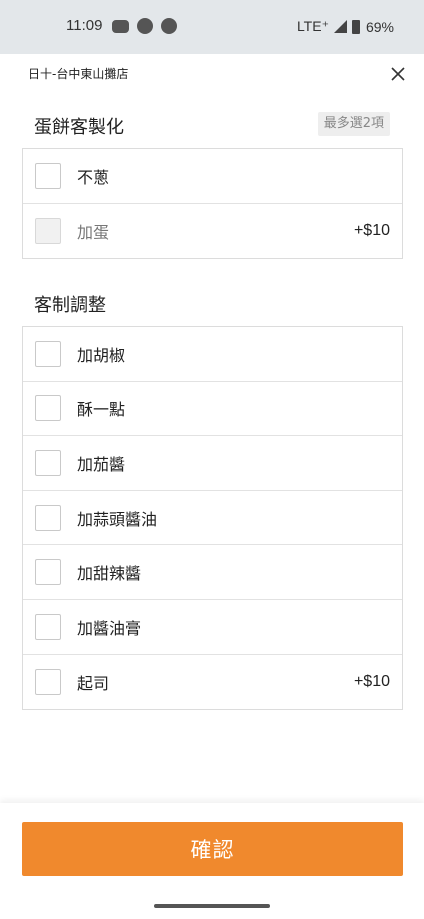 Image resolution: width=424 pixels, height=919 pixels. I want to click on section-title-custom: 客制調整, so click(70, 305).